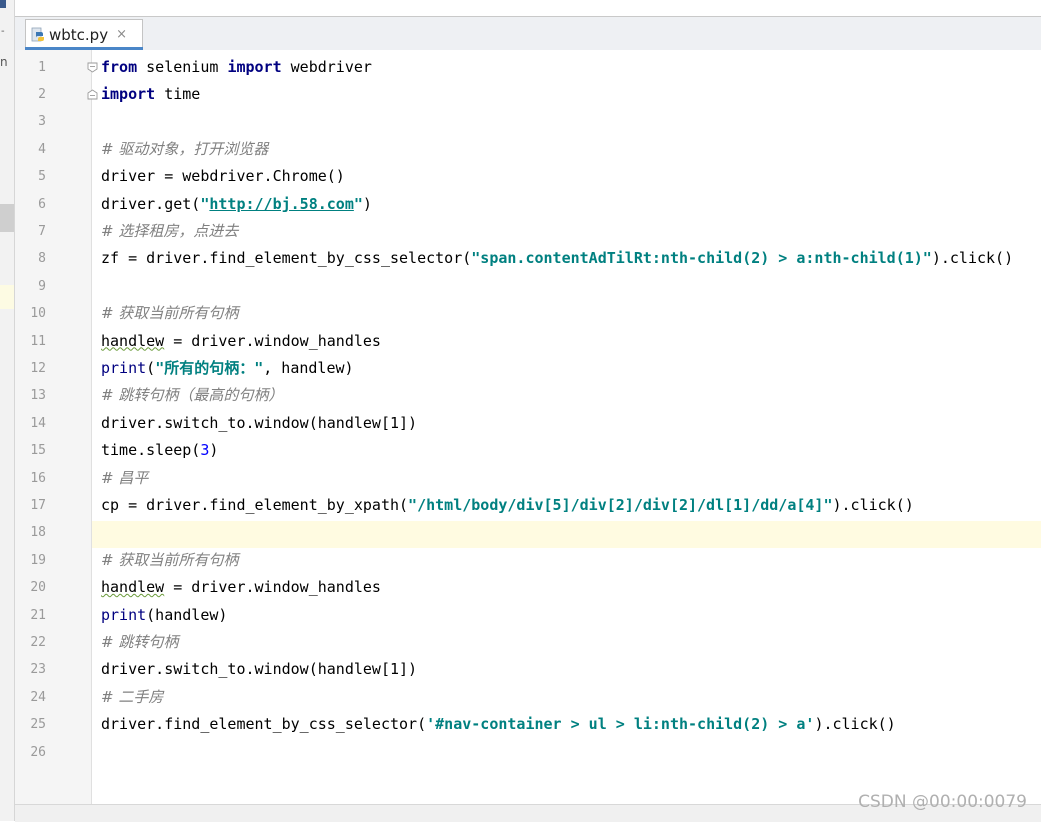  Describe the element at coordinates (281, 203) in the screenshot. I see `code-token: http://bj.58.com` at that location.